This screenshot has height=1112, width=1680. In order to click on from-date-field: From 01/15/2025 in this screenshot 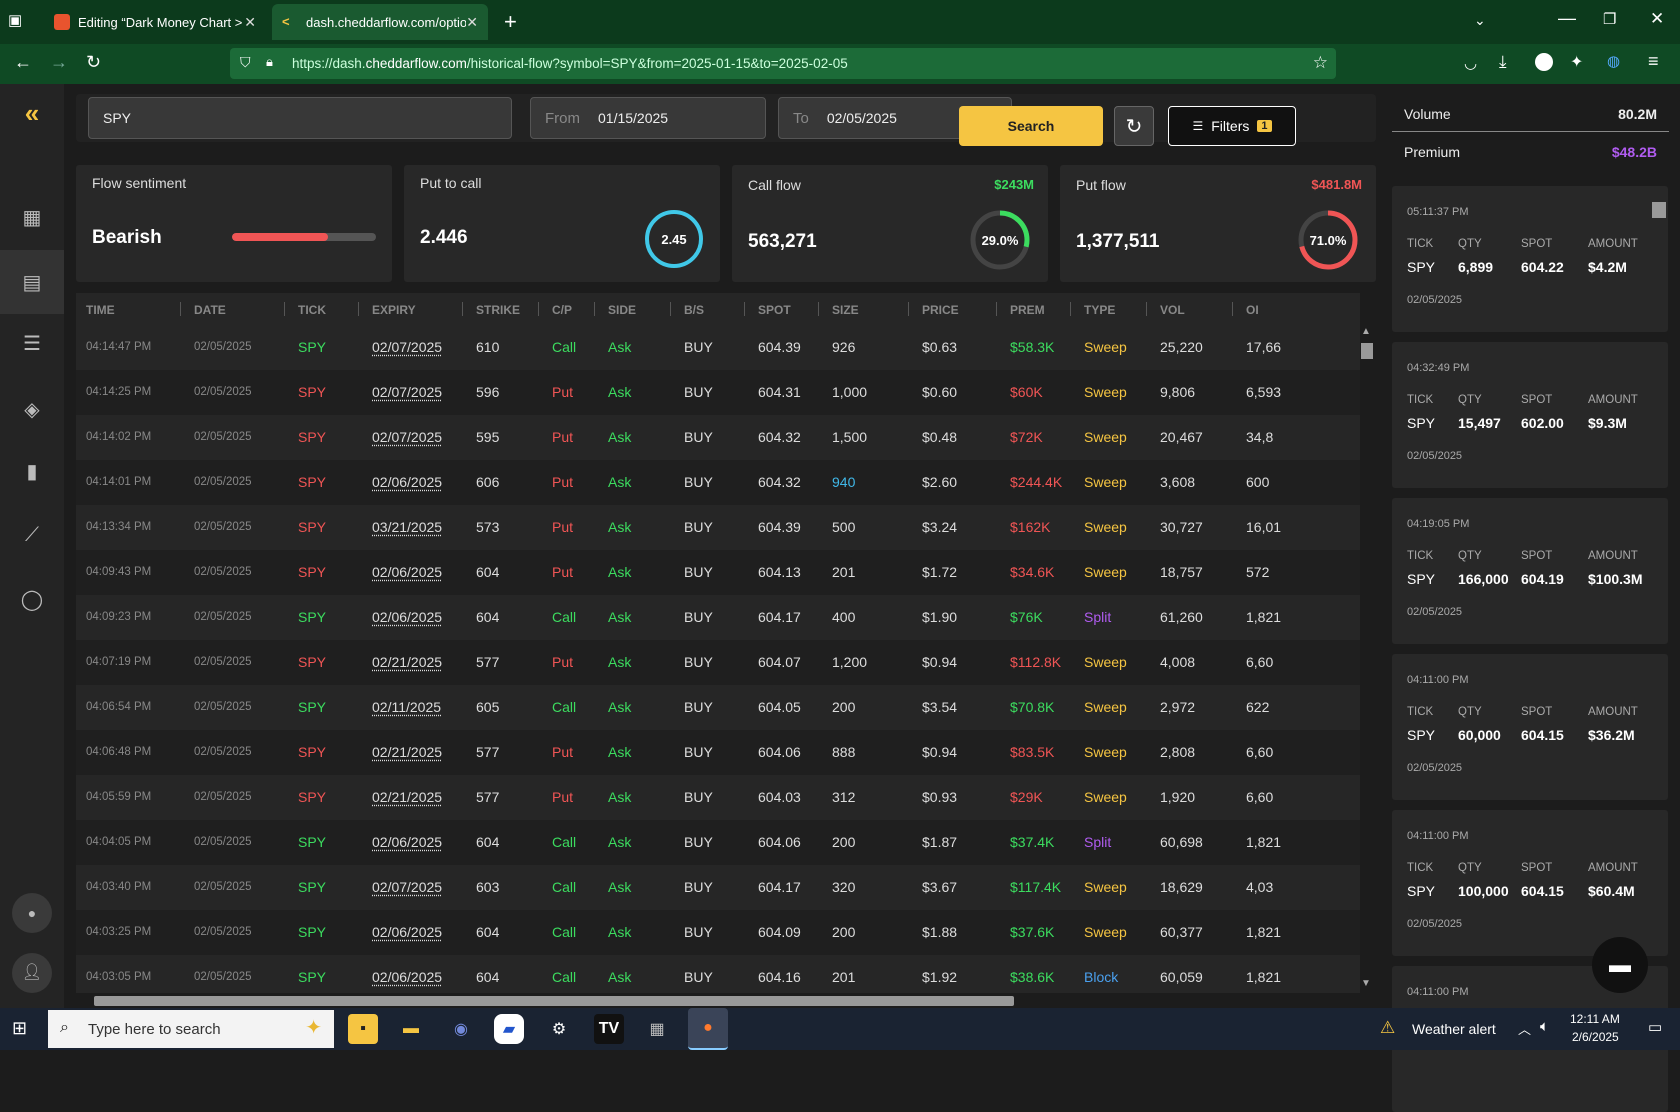, I will do `click(648, 118)`.